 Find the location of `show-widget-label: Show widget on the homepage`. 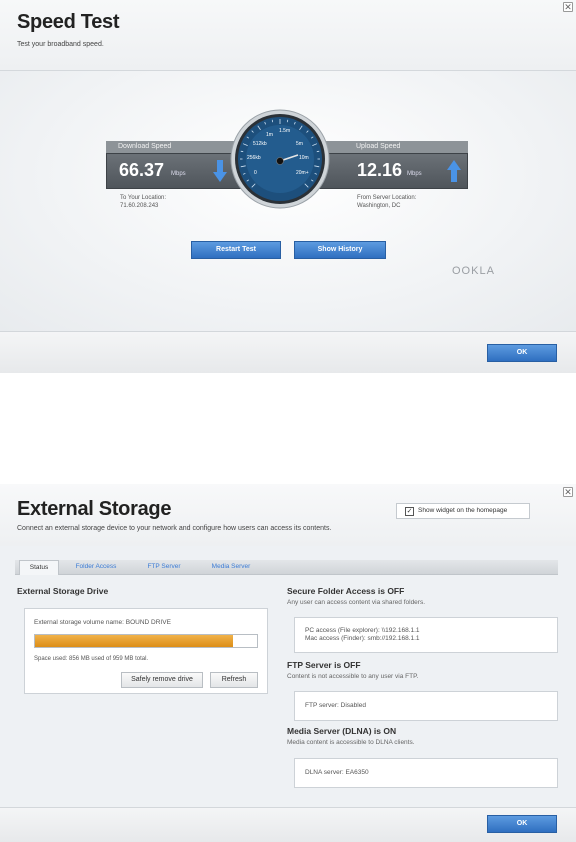

show-widget-label: Show widget on the homepage is located at coordinates (462, 511).